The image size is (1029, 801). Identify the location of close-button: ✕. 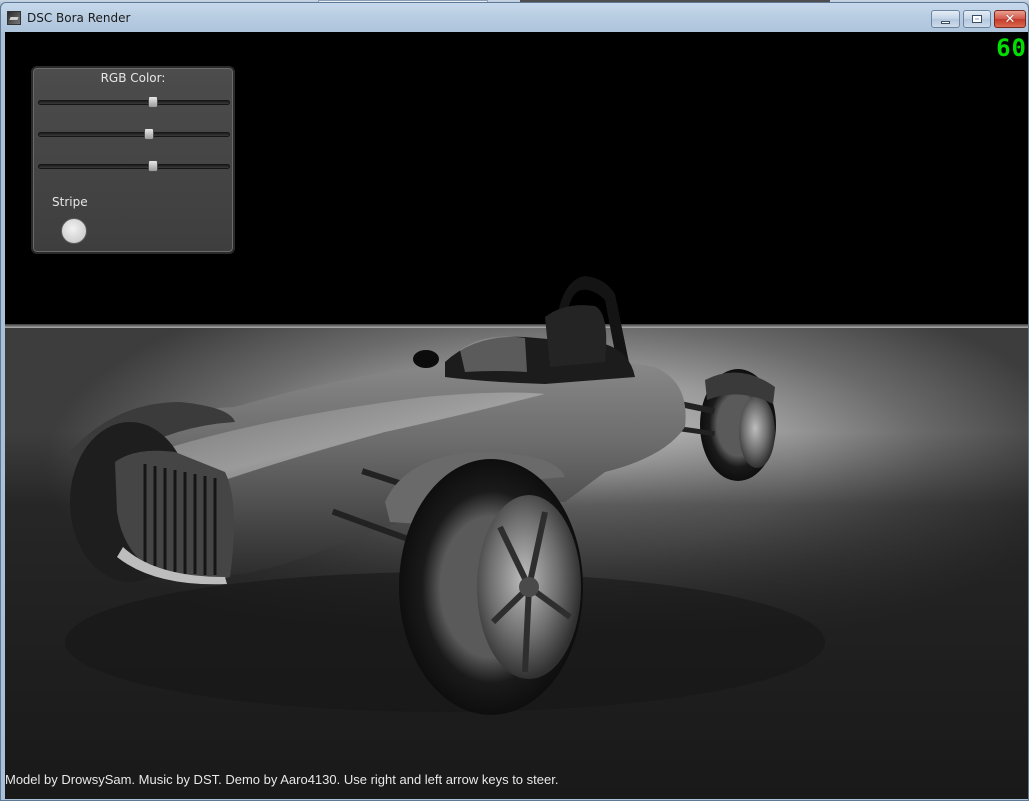
(1010, 19).